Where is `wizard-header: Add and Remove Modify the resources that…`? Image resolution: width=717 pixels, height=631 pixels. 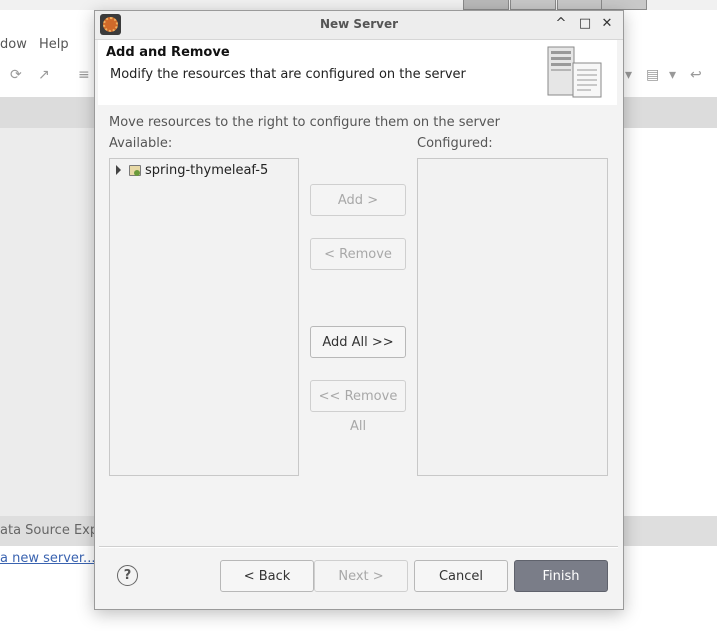
wizard-header: Add and Remove Modify the resources that… is located at coordinates (357, 72).